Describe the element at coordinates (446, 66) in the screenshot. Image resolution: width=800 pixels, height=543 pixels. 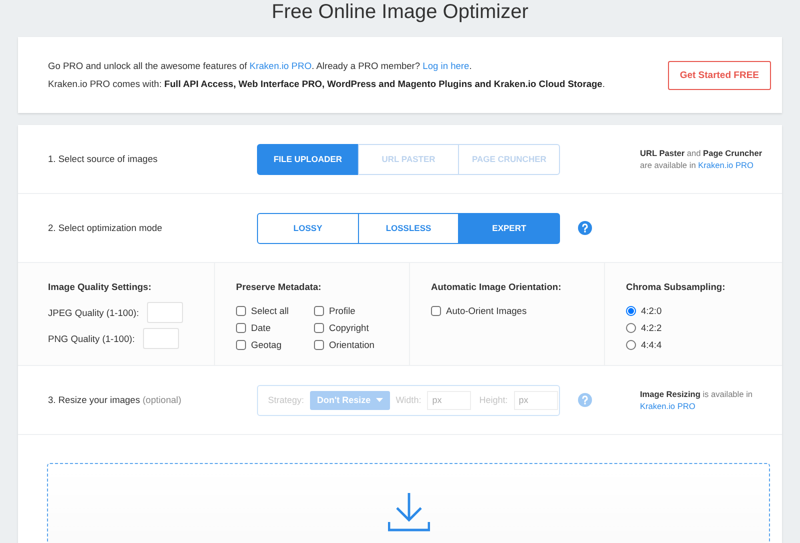
I see `link: Log in here` at that location.